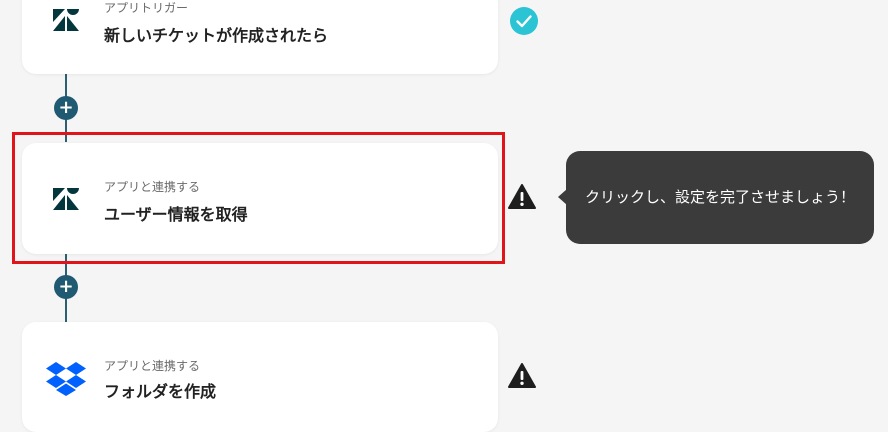 The height and width of the screenshot is (432, 888). I want to click on step-title: フォルダを作成, so click(160, 391).